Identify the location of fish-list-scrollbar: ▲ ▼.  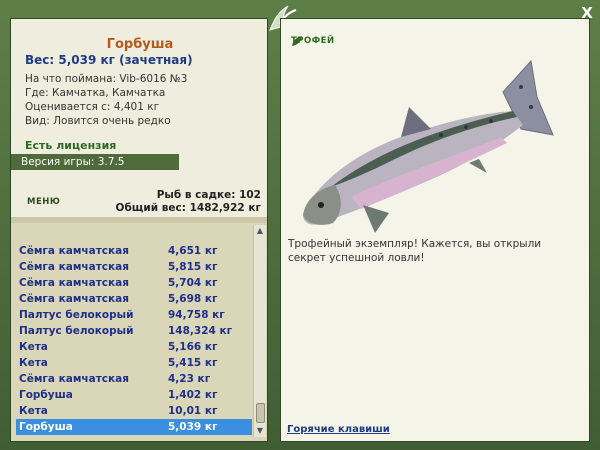
(259, 331).